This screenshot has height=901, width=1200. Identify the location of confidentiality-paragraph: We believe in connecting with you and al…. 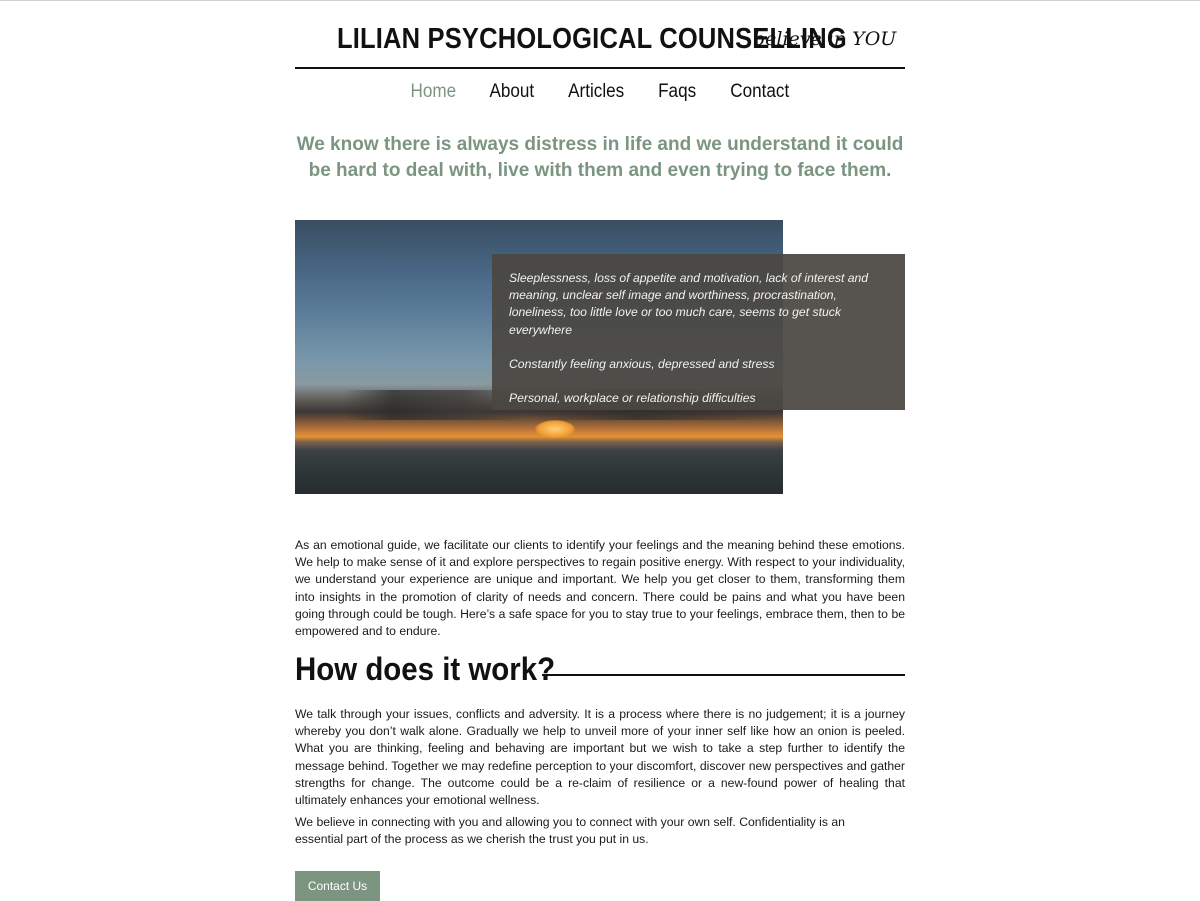
(570, 831).